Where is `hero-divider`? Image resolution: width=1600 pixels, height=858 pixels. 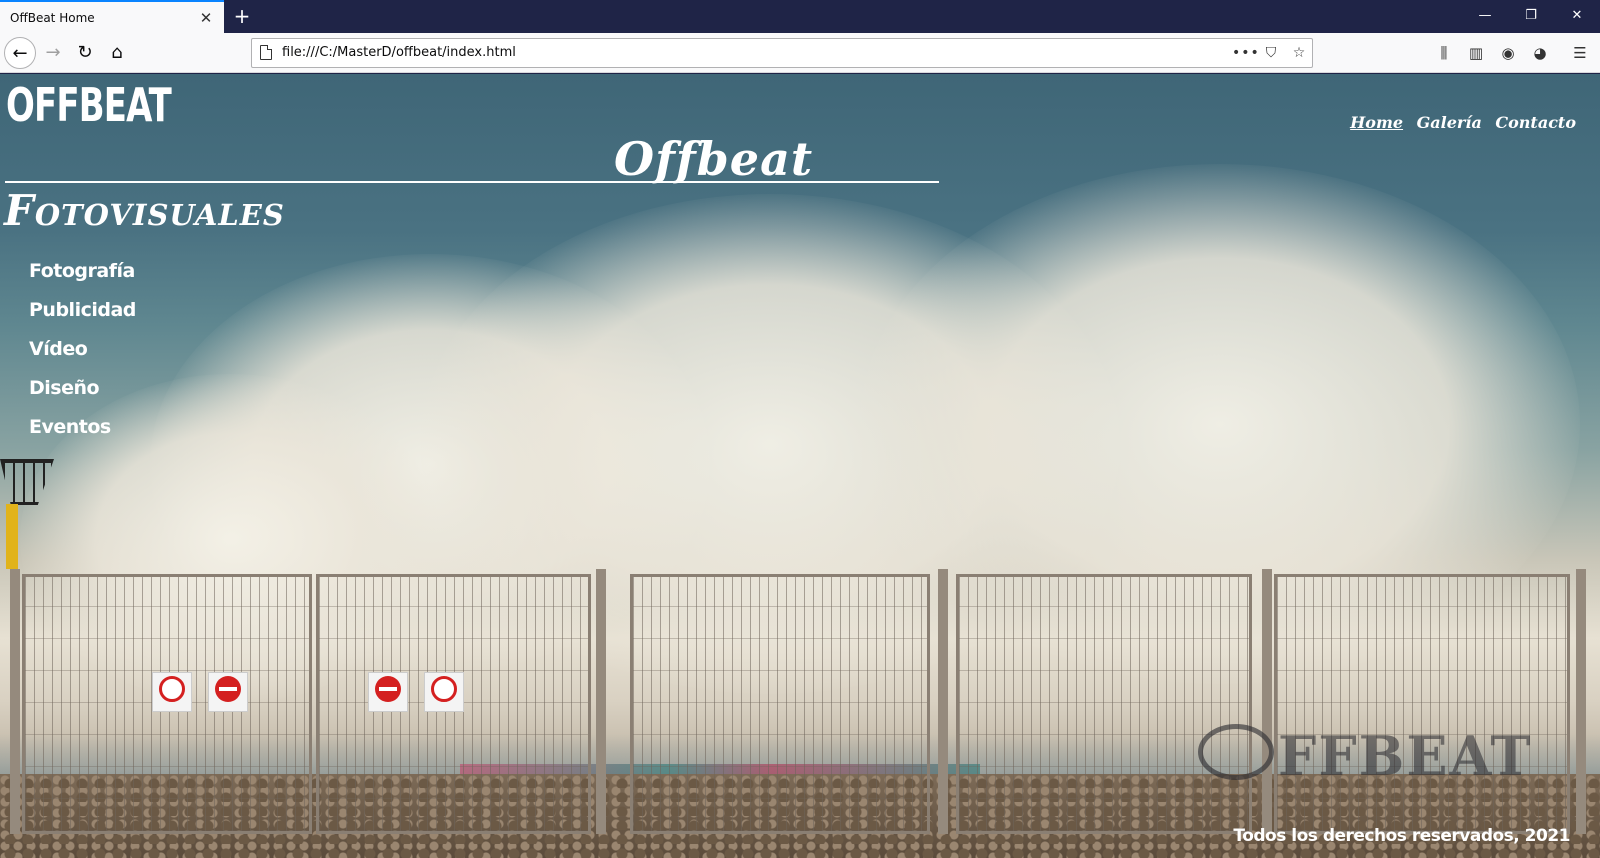
hero-divider is located at coordinates (472, 182).